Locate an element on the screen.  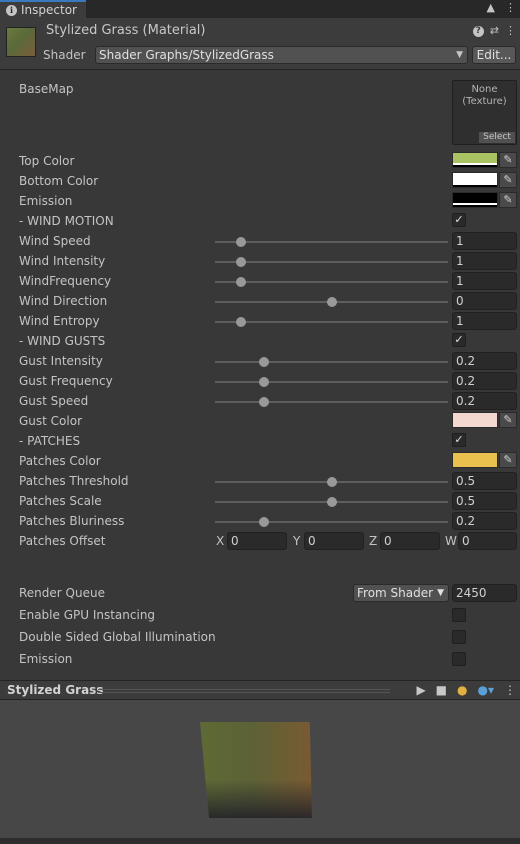
wind-frequency-slider is located at coordinates (331, 282).